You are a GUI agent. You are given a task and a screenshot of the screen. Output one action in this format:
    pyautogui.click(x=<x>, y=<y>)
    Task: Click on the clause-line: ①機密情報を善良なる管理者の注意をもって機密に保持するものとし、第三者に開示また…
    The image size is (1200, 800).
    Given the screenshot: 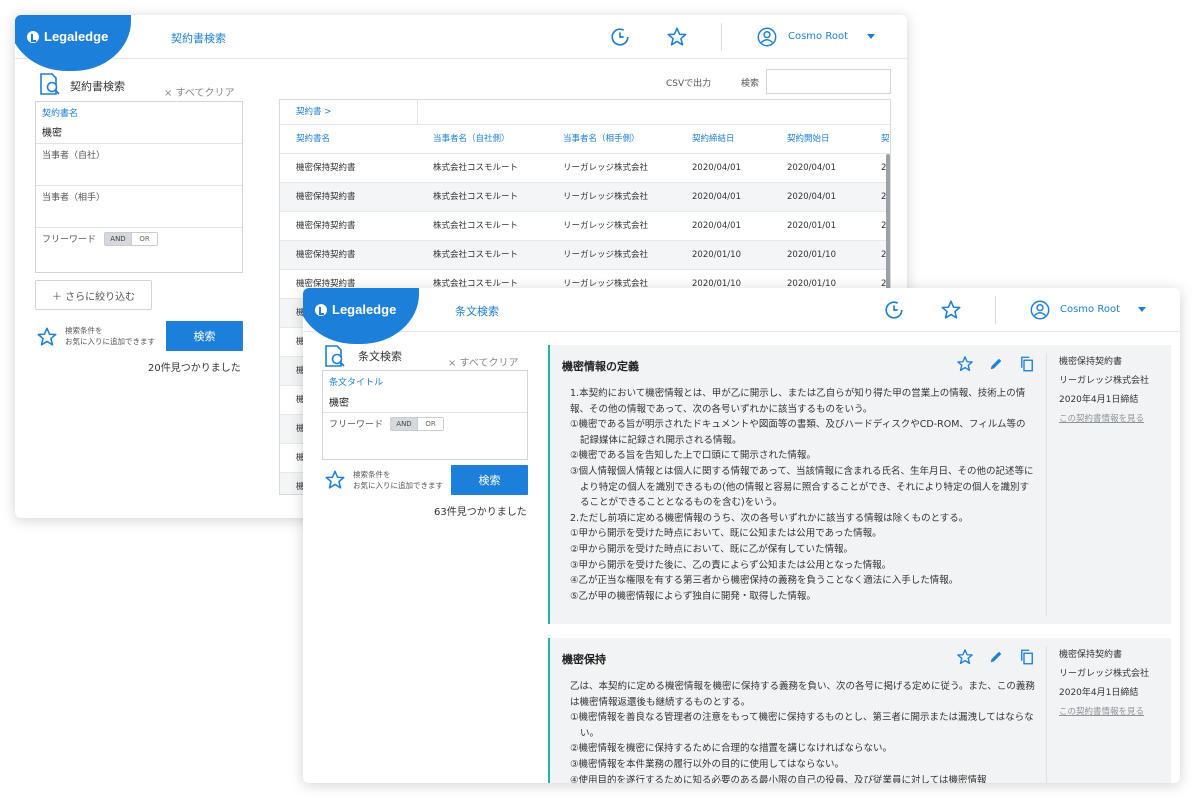 What is the action you would take?
    pyautogui.click(x=802, y=725)
    